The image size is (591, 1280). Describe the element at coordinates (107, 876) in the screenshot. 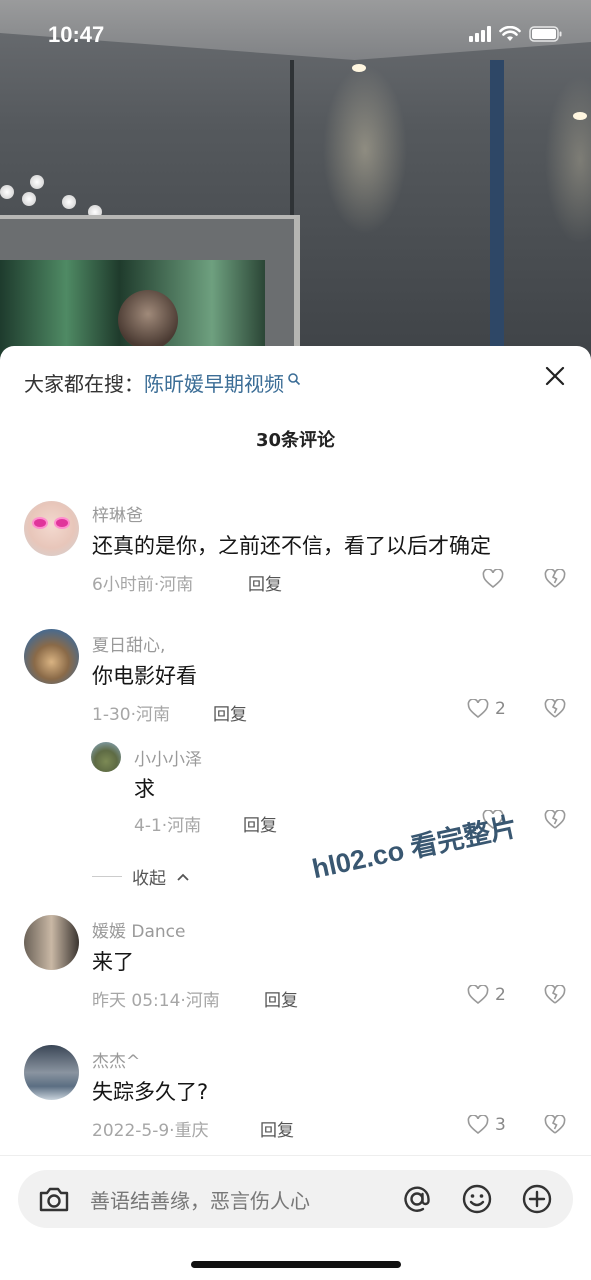

I see `divider` at that location.